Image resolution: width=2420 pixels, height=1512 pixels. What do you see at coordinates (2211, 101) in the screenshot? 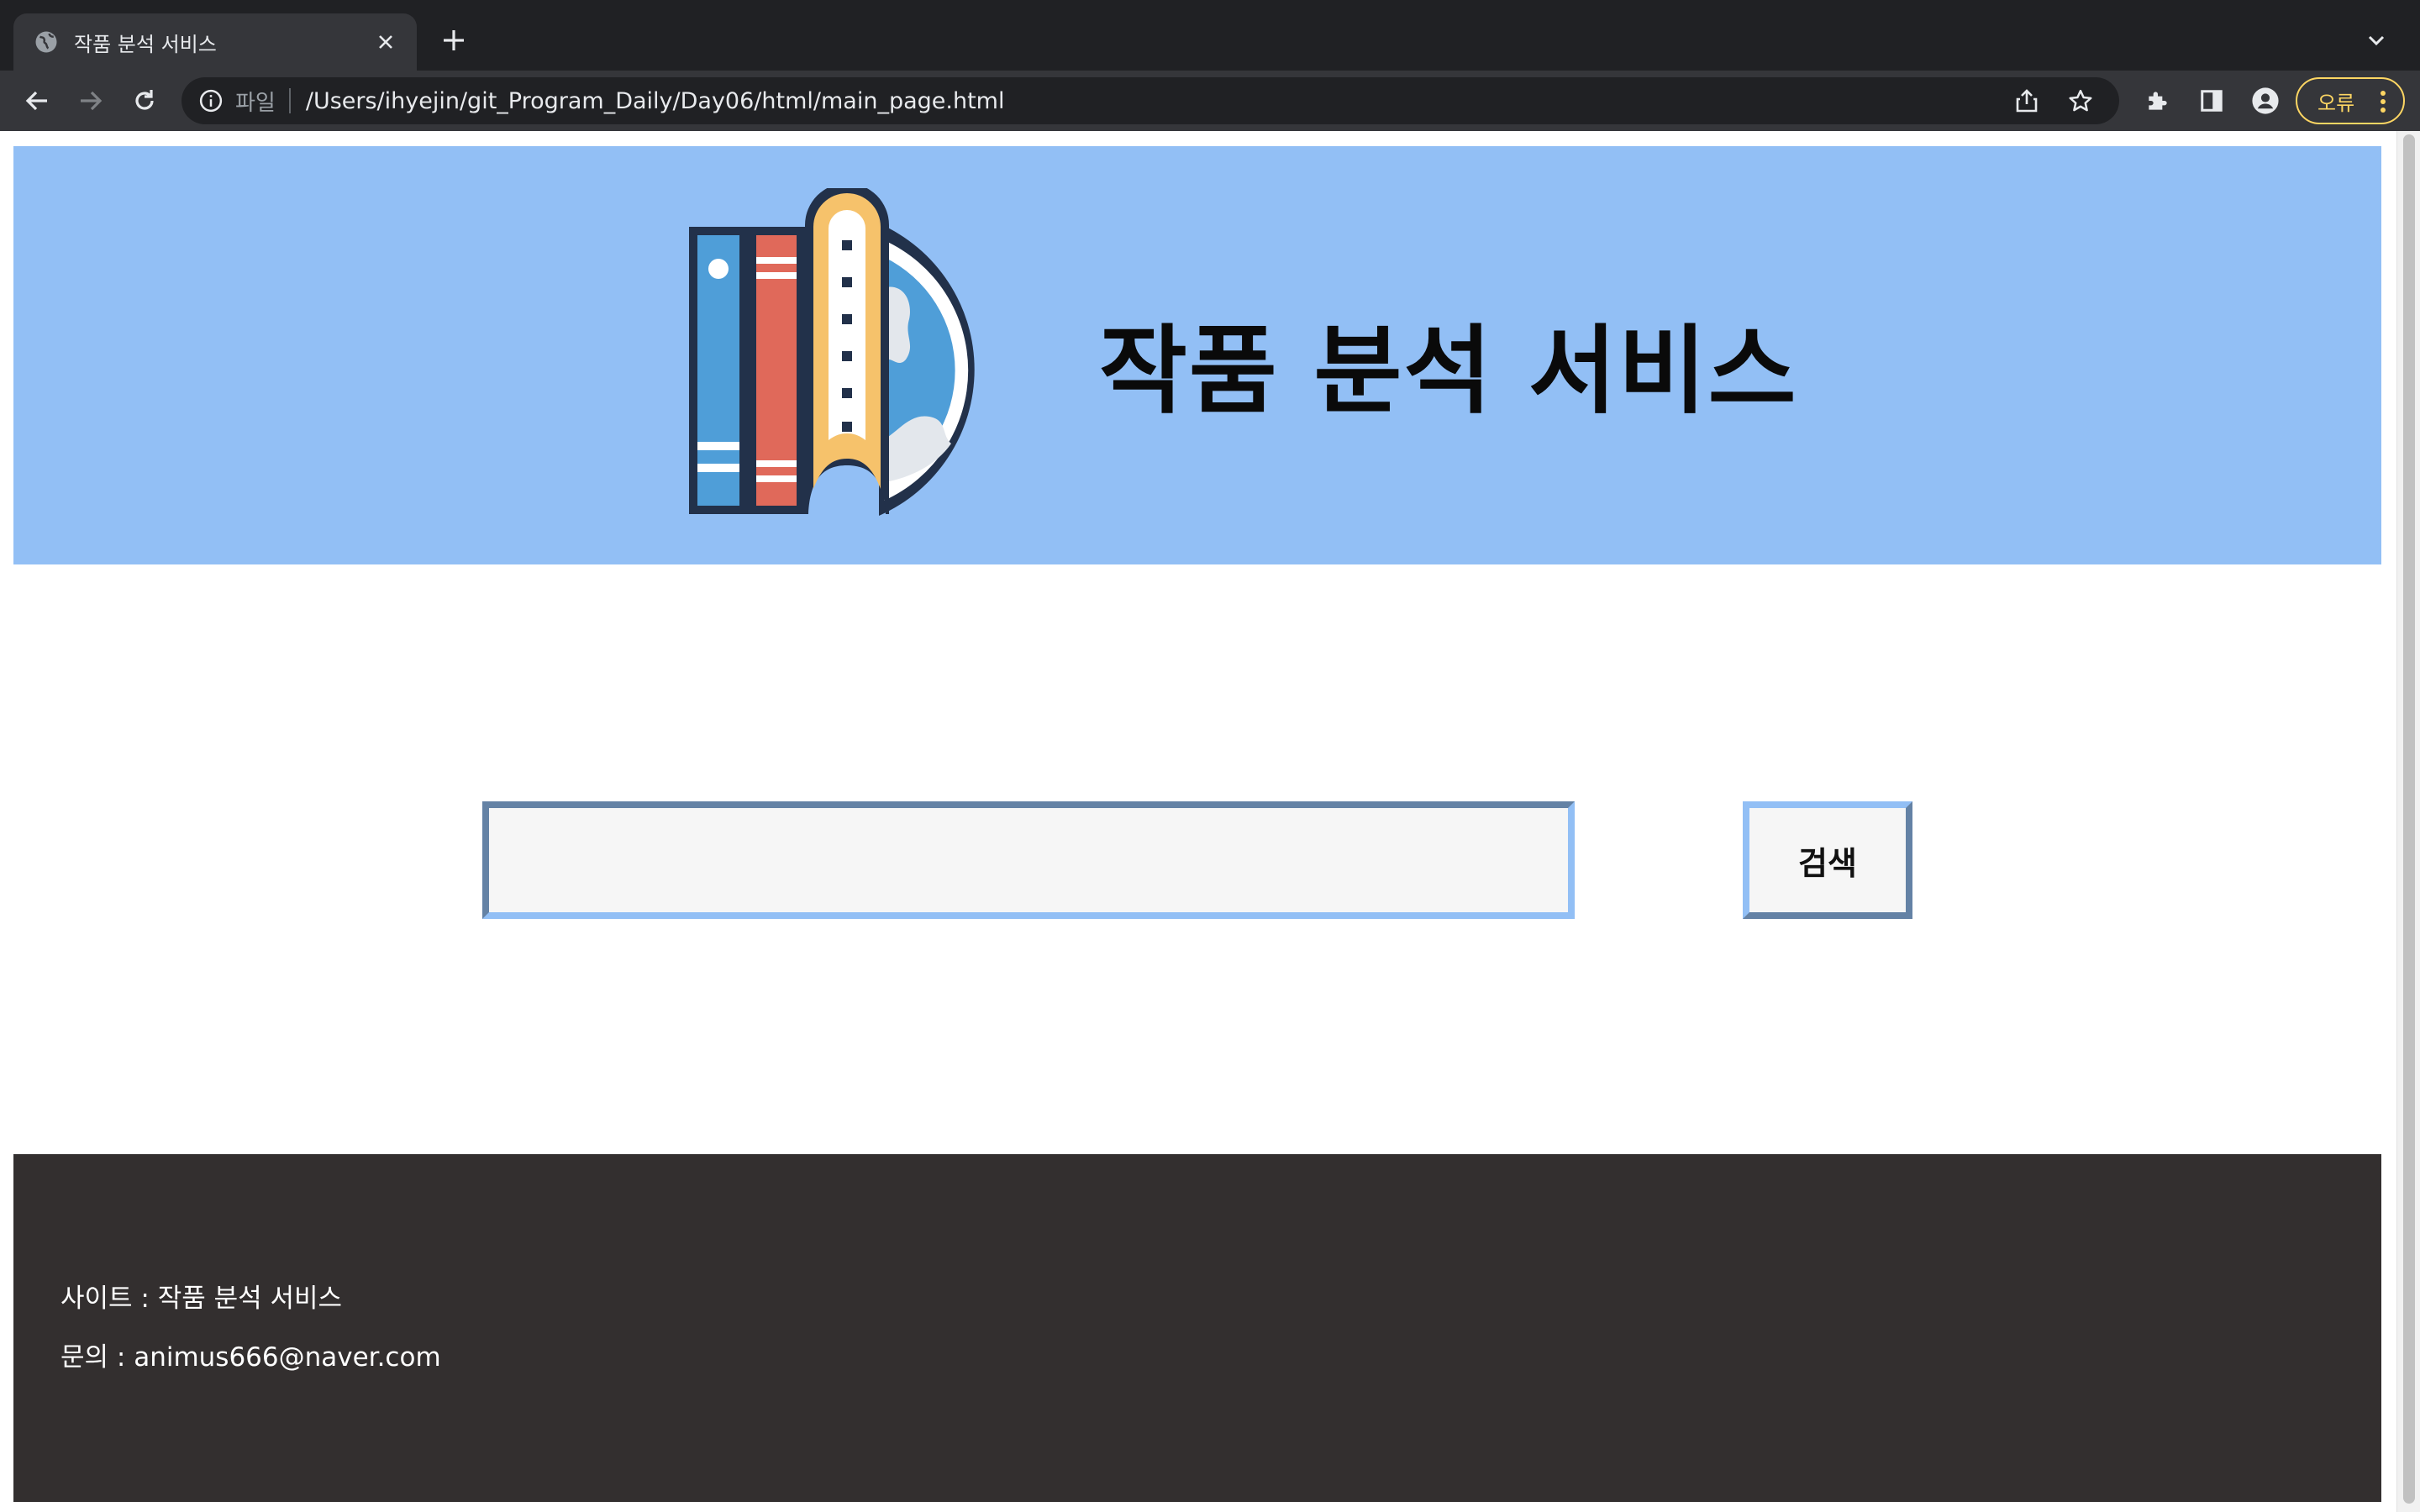
I see `side-panel-icon` at bounding box center [2211, 101].